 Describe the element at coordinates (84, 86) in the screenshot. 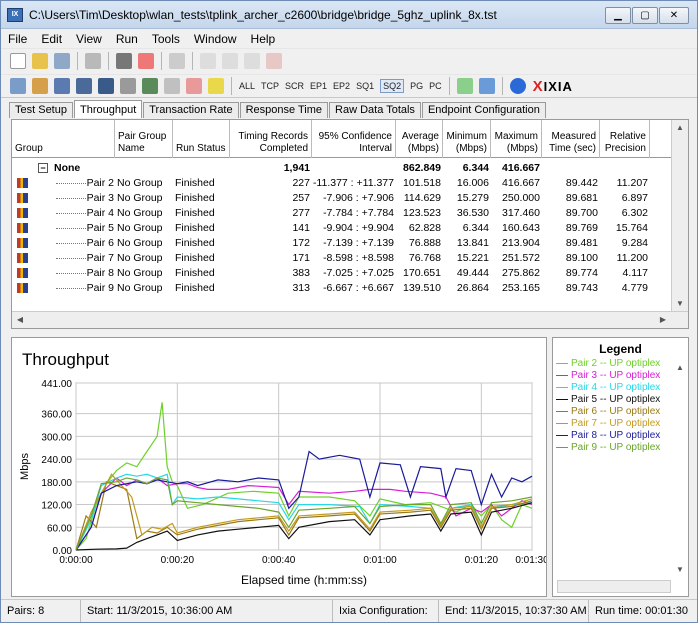

I see `link-icon` at that location.